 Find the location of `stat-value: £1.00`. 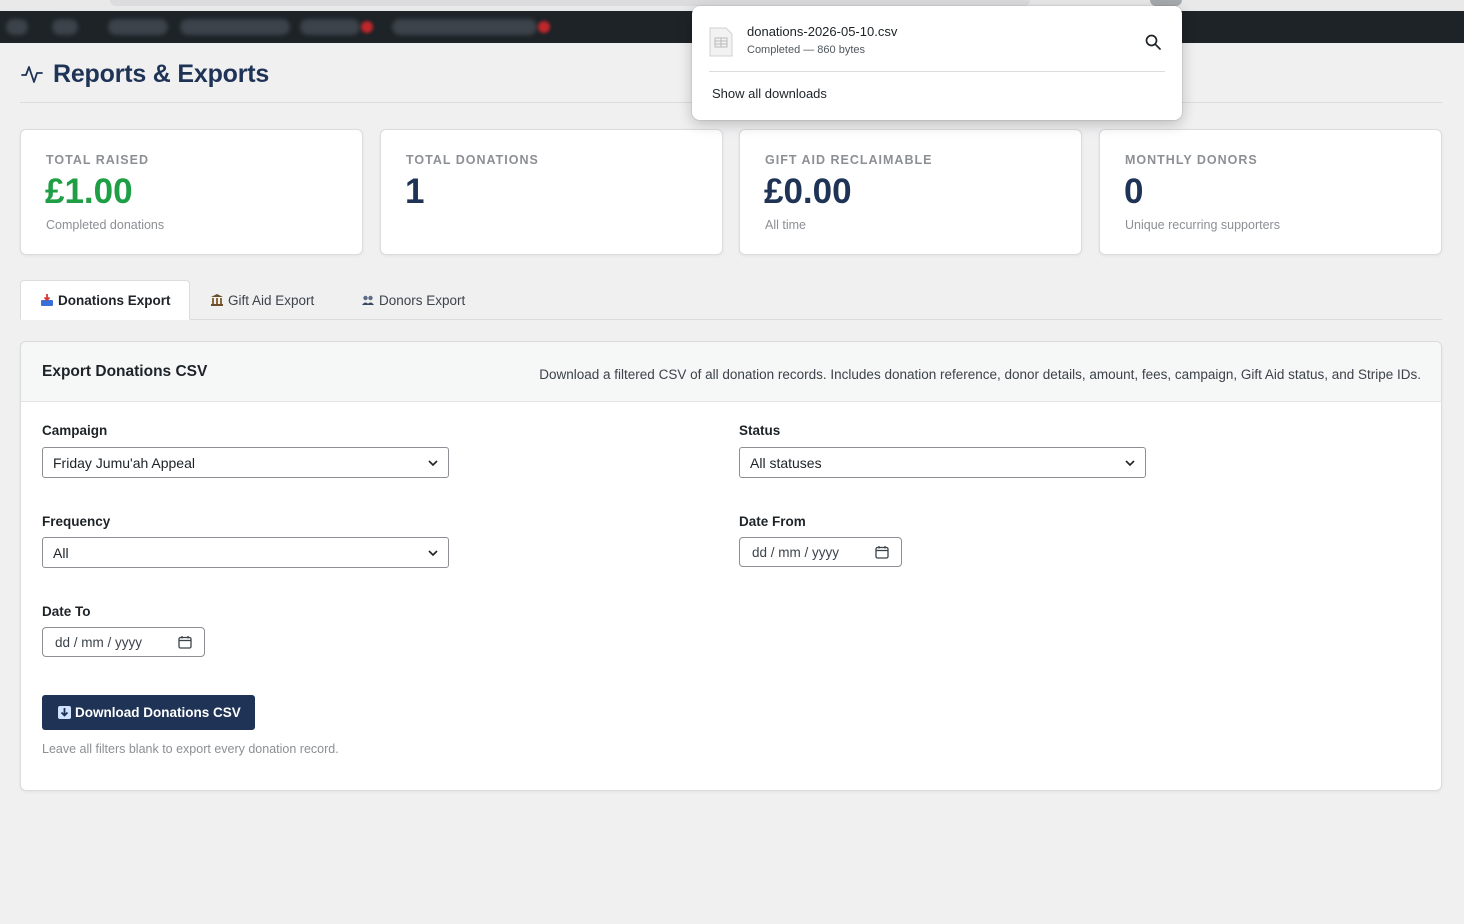

stat-value: £1.00 is located at coordinates (89, 191).